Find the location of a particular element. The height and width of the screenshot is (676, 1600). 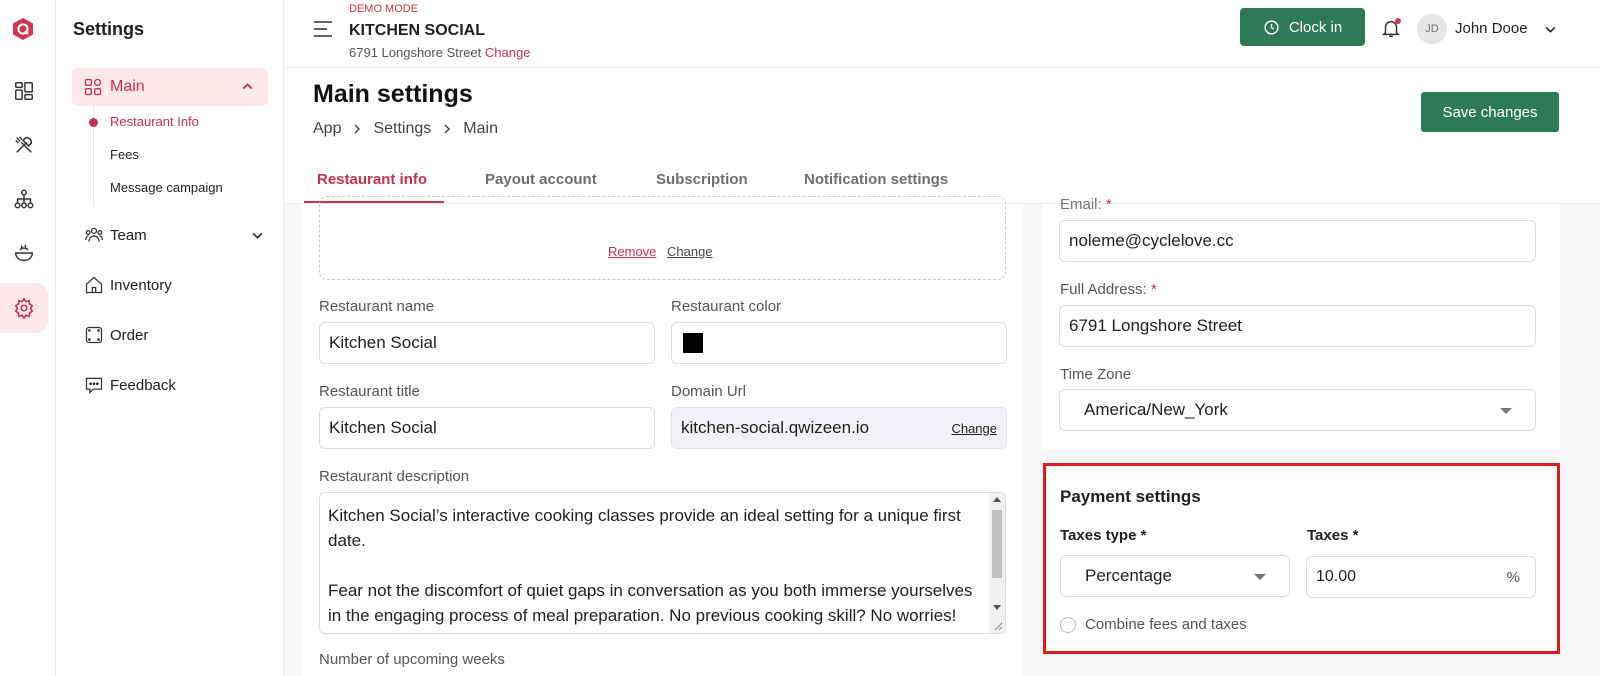

sidebar-item-inventory: Inventory is located at coordinates (174, 285).